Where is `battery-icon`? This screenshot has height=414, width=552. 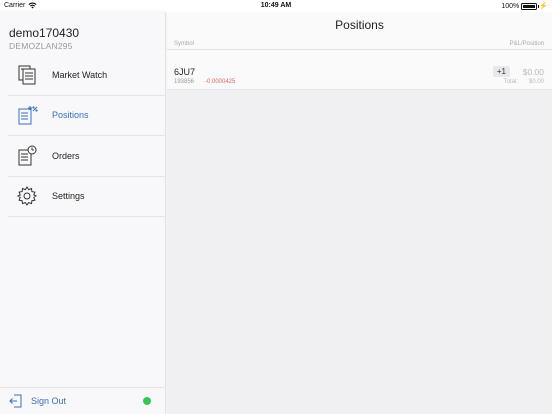 battery-icon is located at coordinates (530, 6).